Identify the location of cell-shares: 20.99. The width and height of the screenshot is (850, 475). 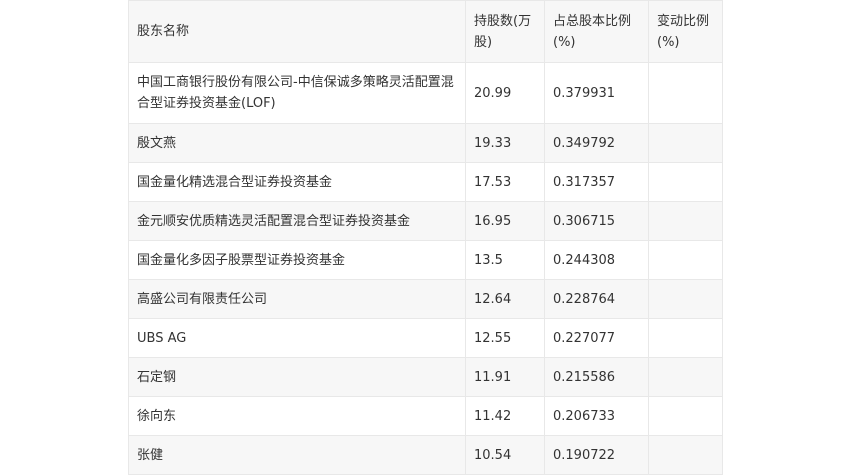
(505, 93).